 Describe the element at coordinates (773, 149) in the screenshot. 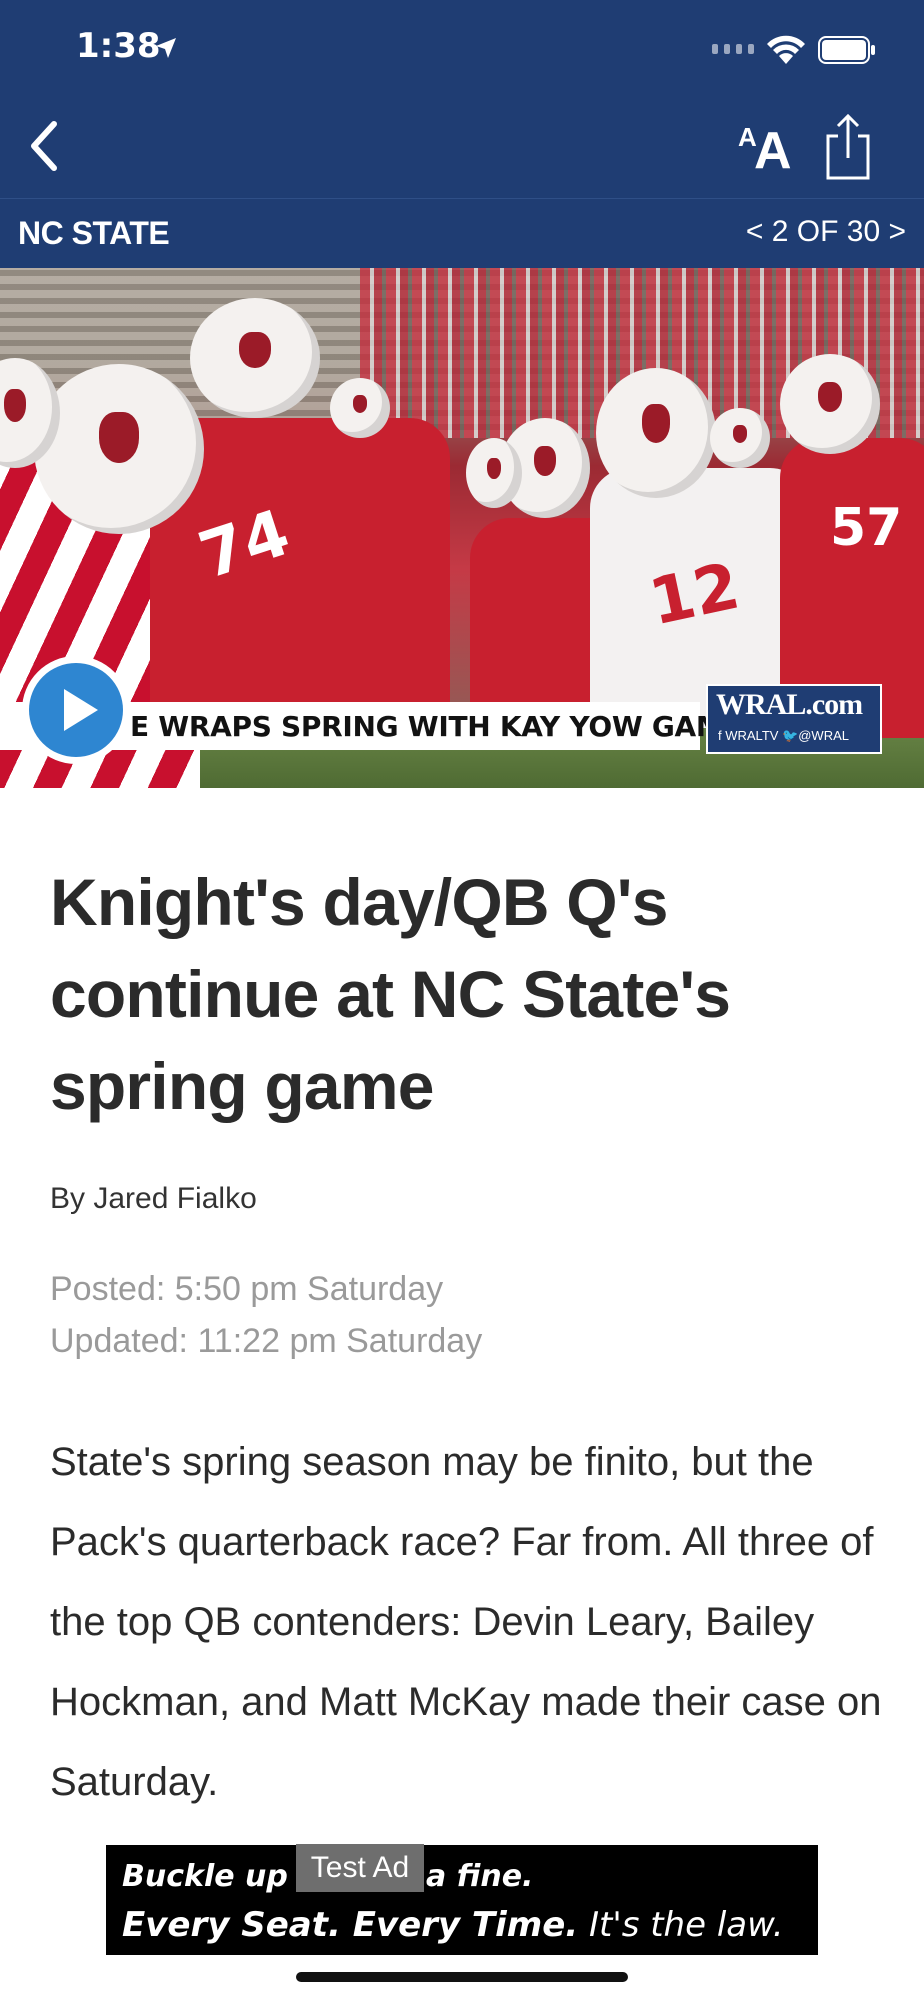

I see `svg-text: A` at that location.